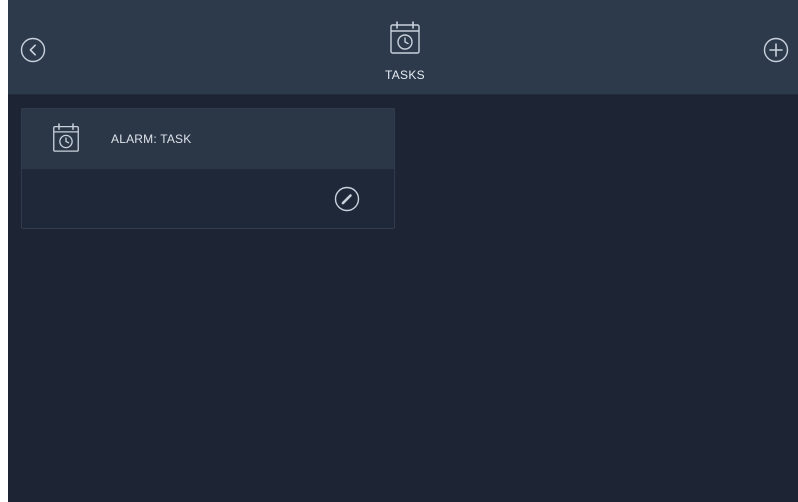 The width and height of the screenshot is (798, 502). I want to click on task-title: ALARM: TASK, so click(151, 139).